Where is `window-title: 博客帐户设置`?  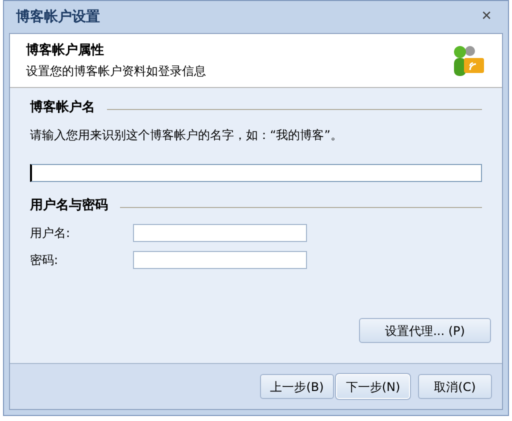
window-title: 博客帐户设置 is located at coordinates (58, 17).